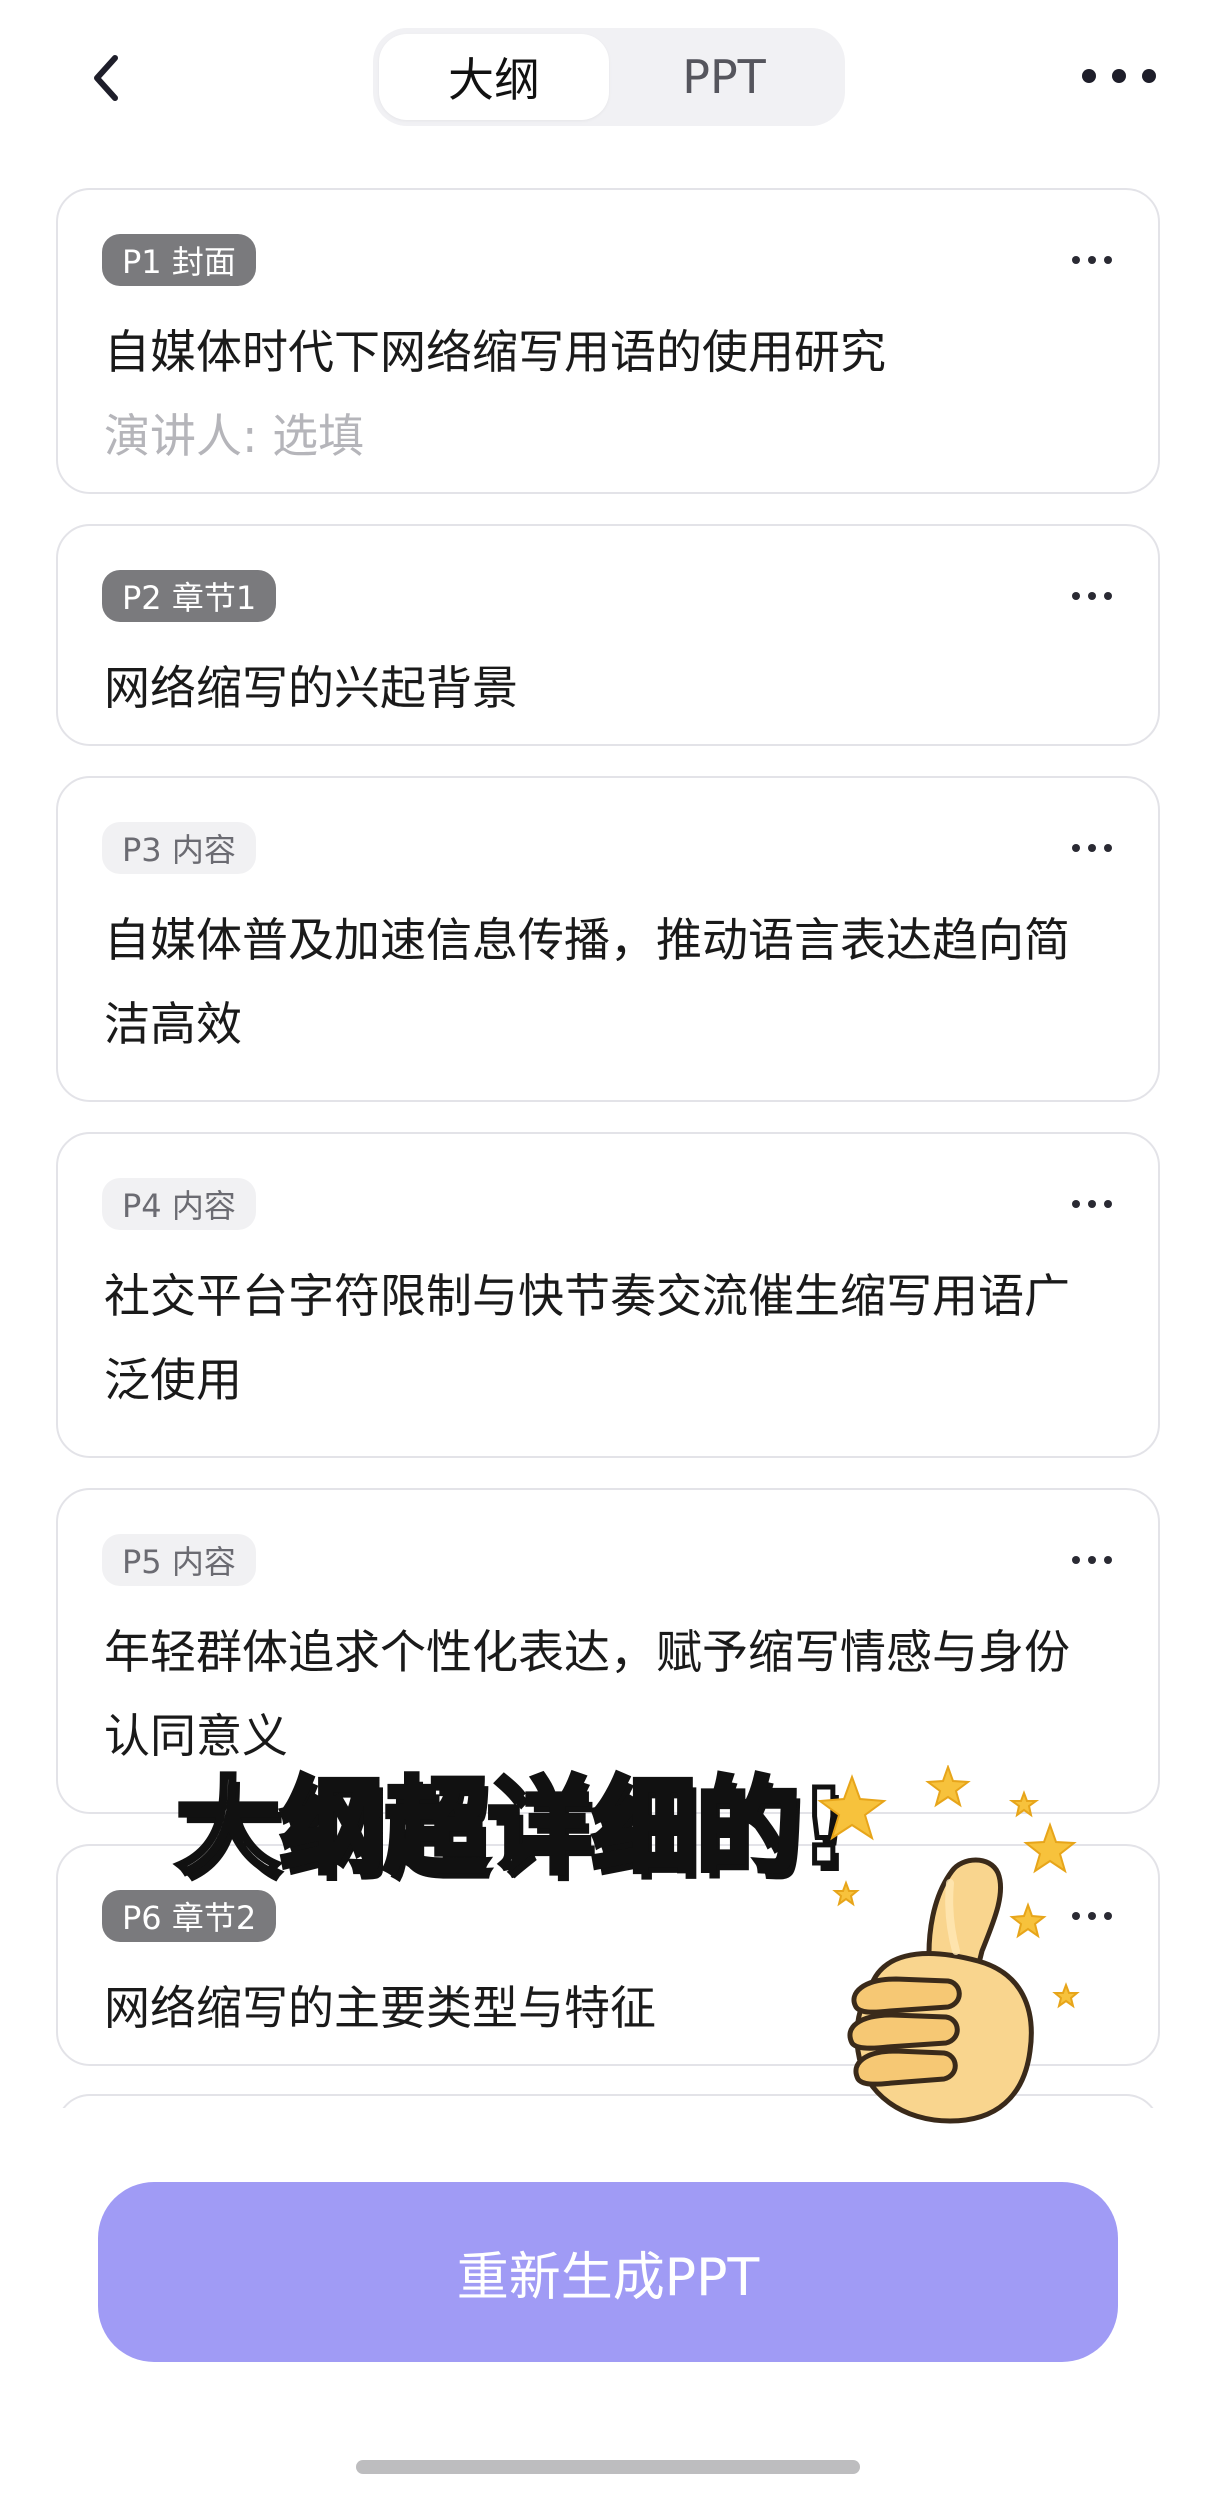  I want to click on outline-card-p4: P4 内容 社交平台字符限制与快节奏交流催生缩写用语广泛使用, so click(608, 1295).